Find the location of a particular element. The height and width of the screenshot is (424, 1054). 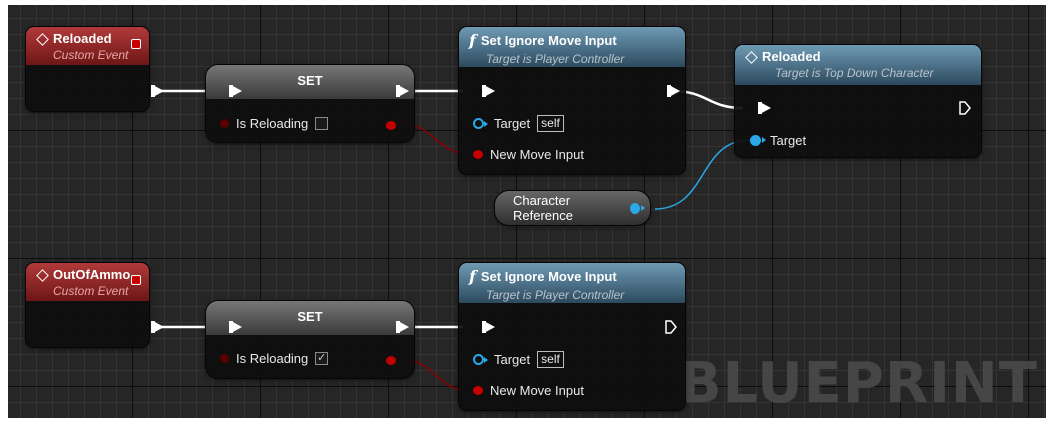

set-is-reloading-node: SET Is Reloading is located at coordinates (310, 103).